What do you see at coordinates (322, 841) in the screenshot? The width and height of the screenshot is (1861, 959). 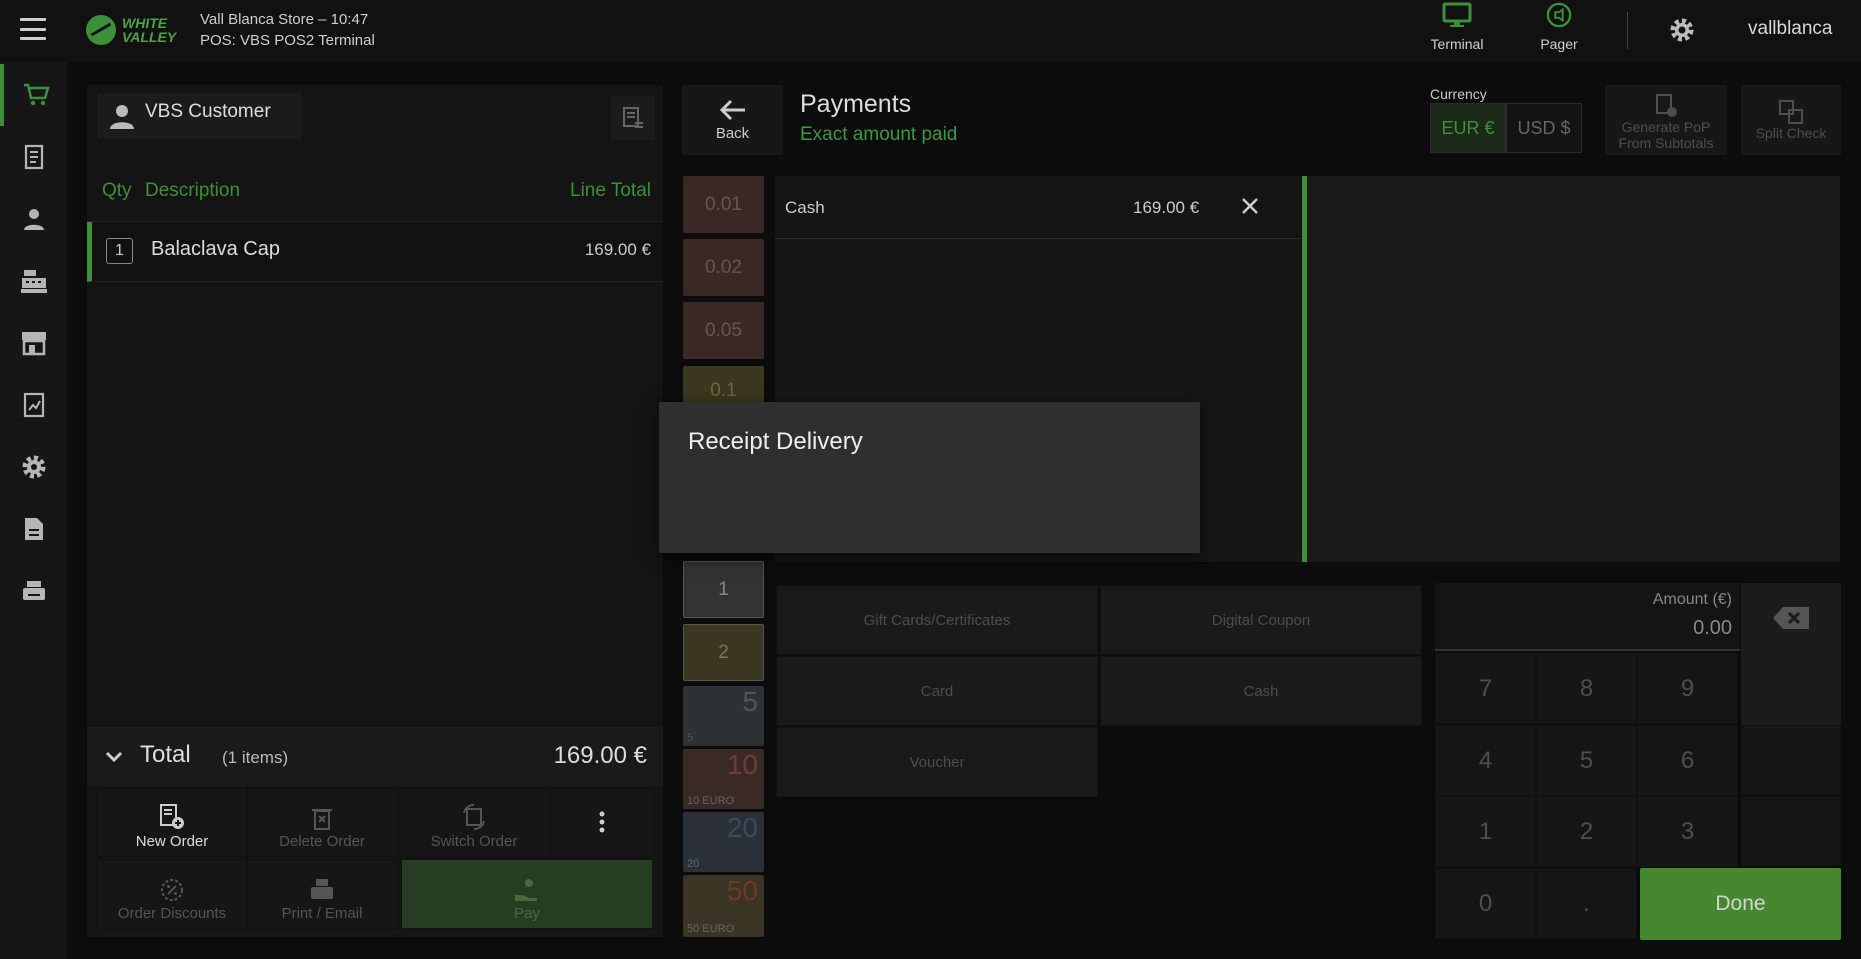 I see `delete-order-label: Delete Order` at bounding box center [322, 841].